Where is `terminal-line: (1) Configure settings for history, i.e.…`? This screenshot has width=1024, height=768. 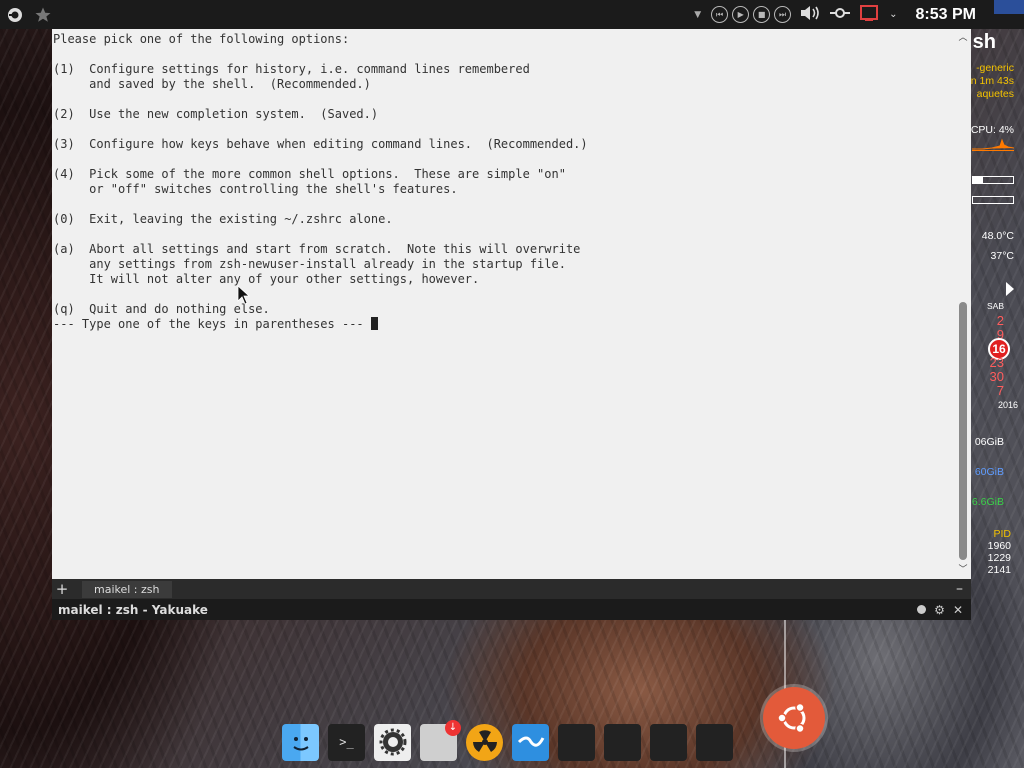 terminal-line: (1) Configure settings for history, i.e.… is located at coordinates (291, 69).